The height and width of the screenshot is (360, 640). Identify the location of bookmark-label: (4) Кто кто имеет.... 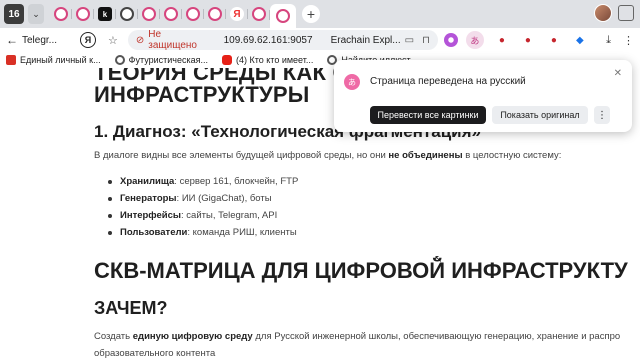
(274, 60).